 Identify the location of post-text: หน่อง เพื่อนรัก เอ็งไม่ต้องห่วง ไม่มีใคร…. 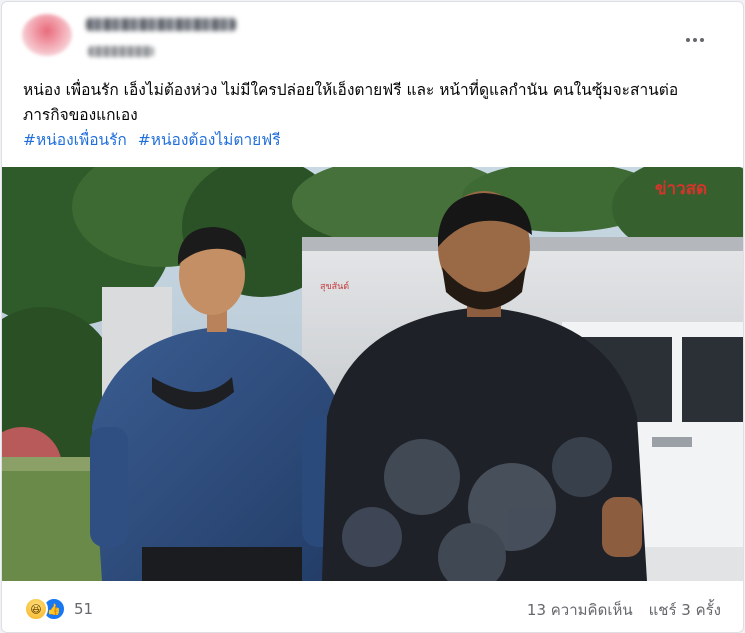
(351, 102).